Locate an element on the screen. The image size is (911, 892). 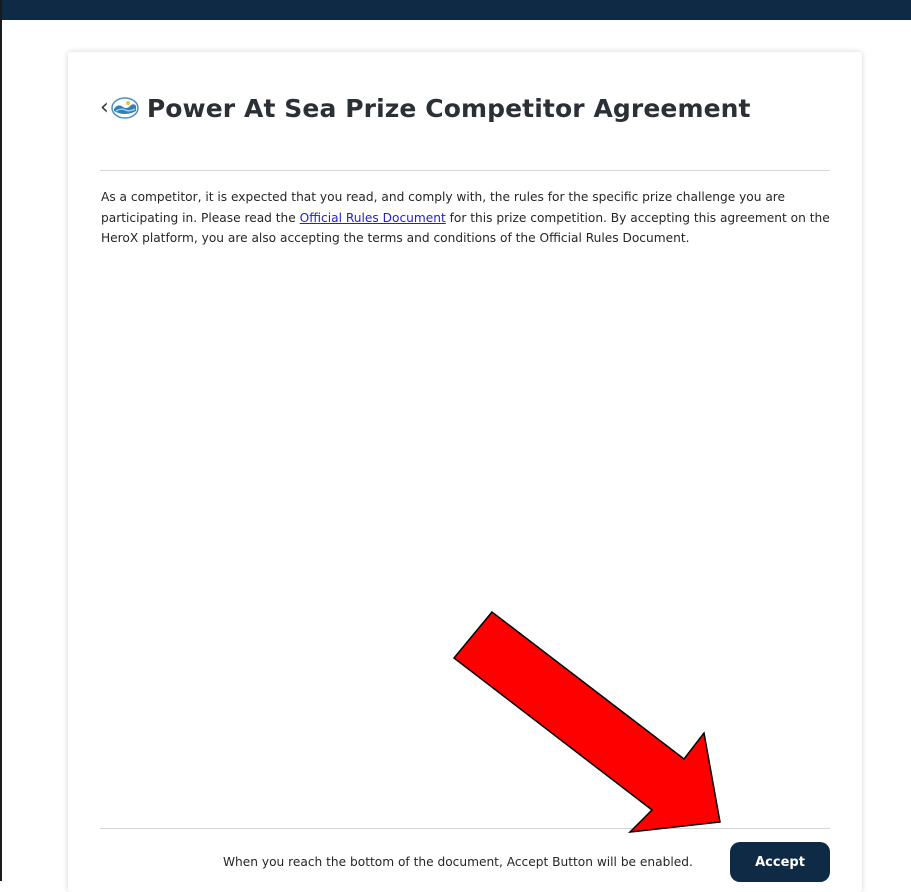
official-rules-link: Official Rules Document is located at coordinates (373, 218).